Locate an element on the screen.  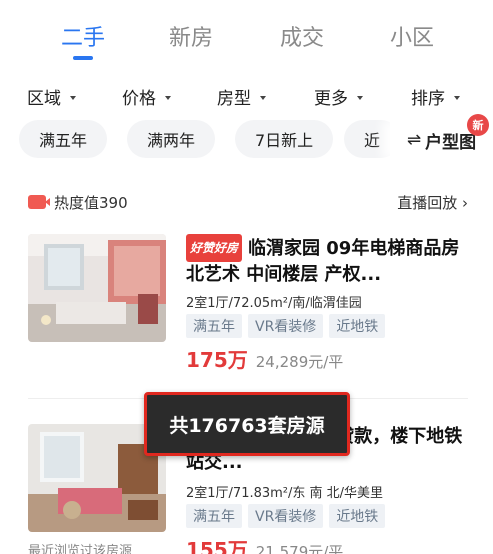
good-house-badge: 好赞好房 is located at coordinates (214, 248).